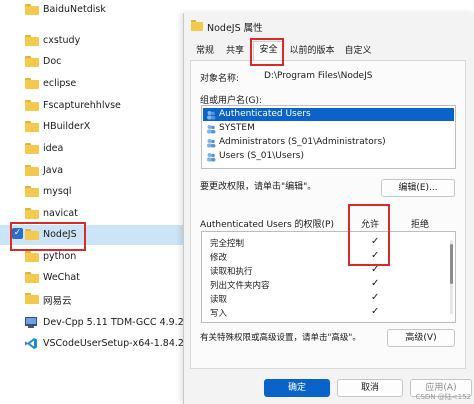 The image size is (474, 404). Describe the element at coordinates (421, 338) in the screenshot. I see `advanced-button: 高级(V)` at that location.